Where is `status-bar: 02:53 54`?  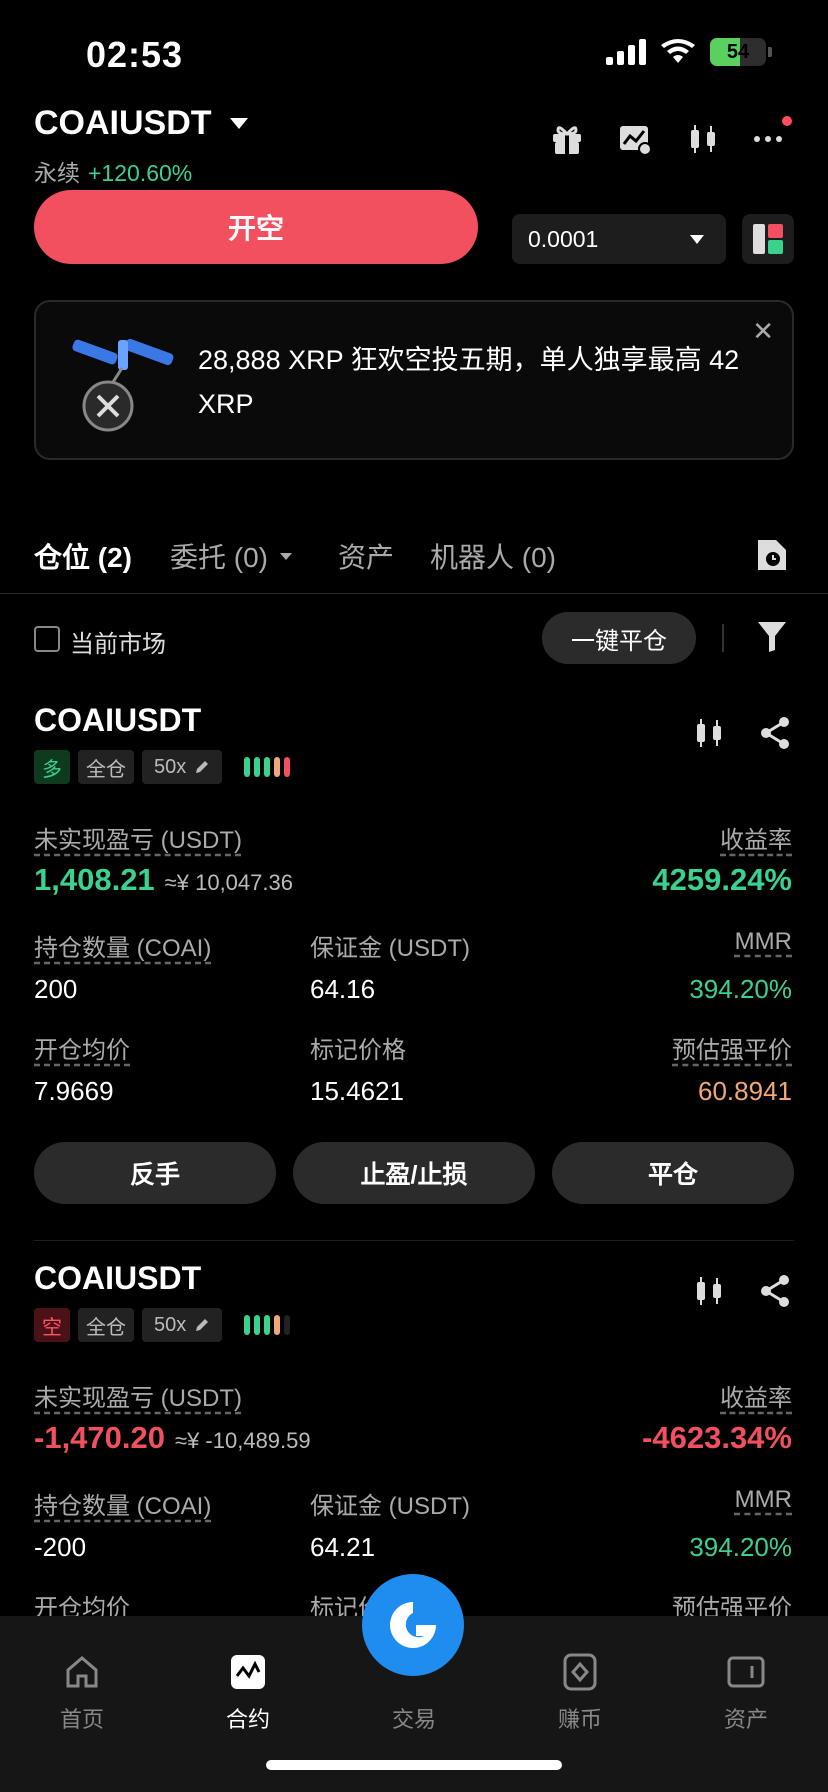 status-bar: 02:53 54 is located at coordinates (414, 50).